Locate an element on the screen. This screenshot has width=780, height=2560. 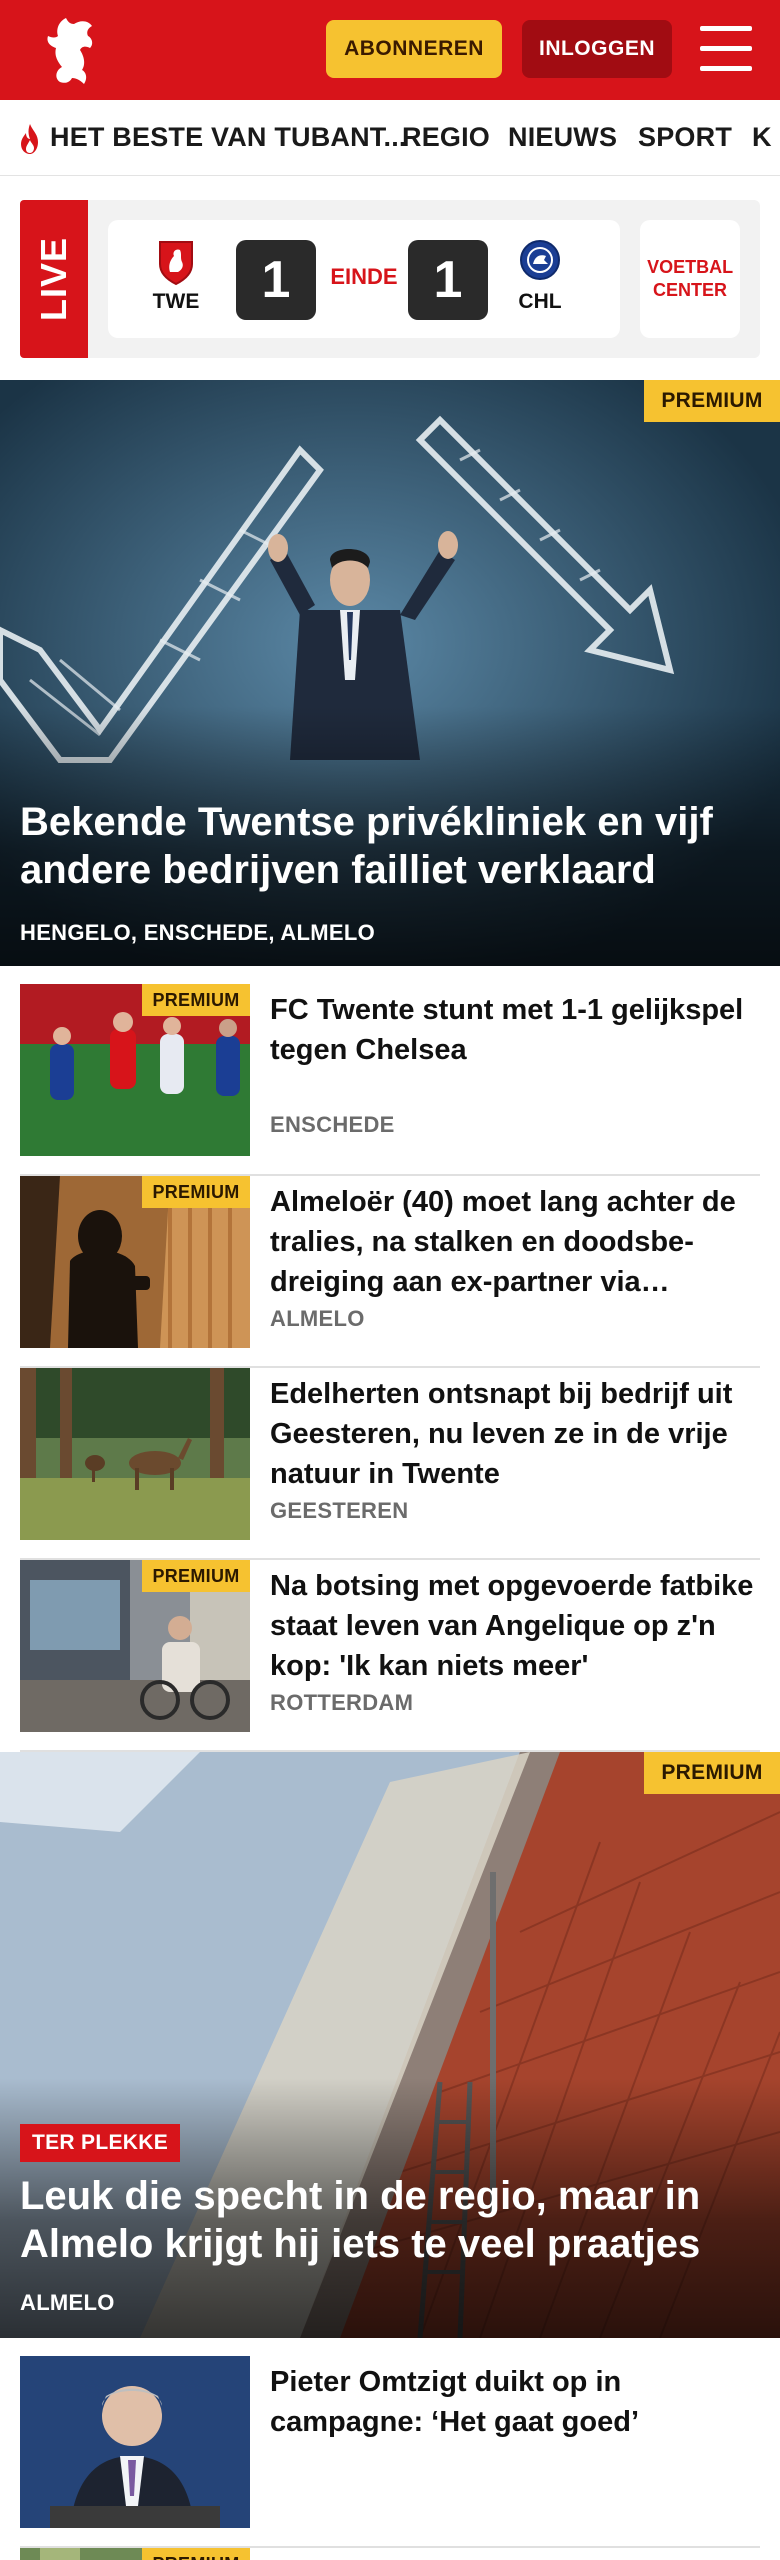
article-location: ROTTERDAM is located at coordinates (342, 1702).